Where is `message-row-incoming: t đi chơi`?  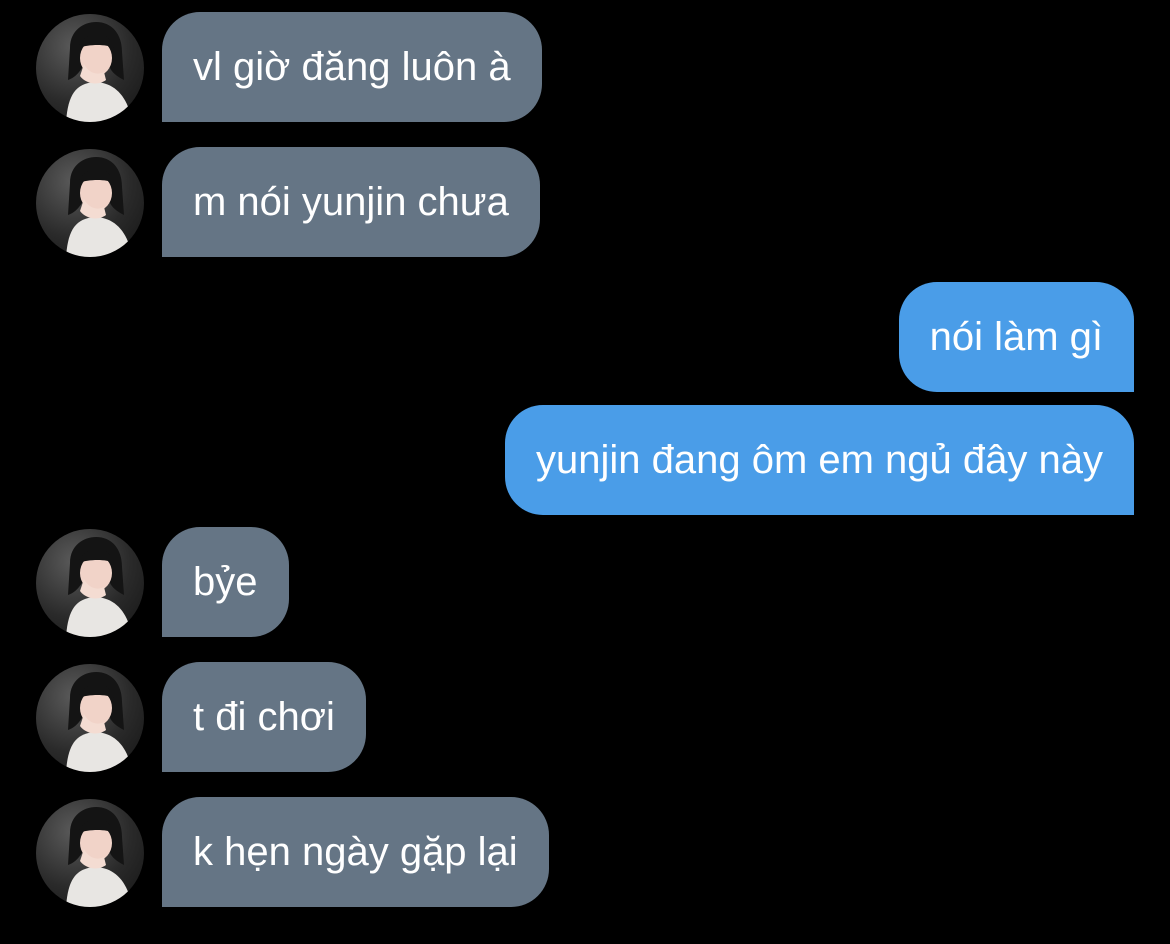 message-row-incoming: t đi chơi is located at coordinates (585, 717).